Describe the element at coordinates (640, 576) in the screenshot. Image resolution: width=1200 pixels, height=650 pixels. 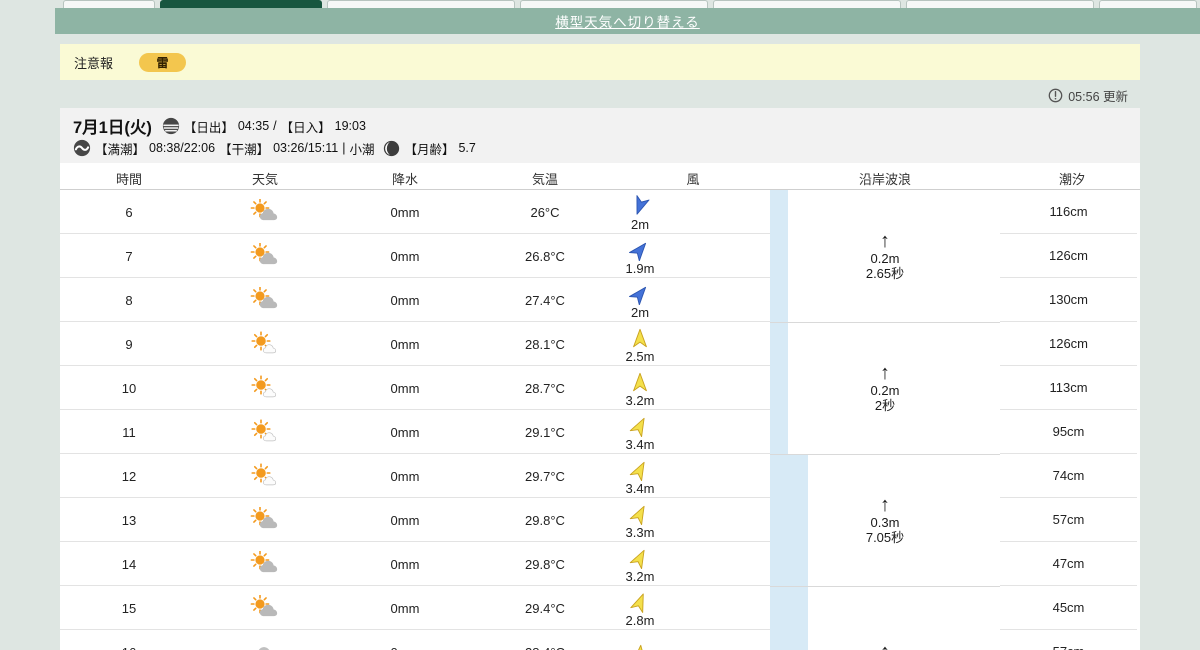
I see `wind-speed: 3.2m` at that location.